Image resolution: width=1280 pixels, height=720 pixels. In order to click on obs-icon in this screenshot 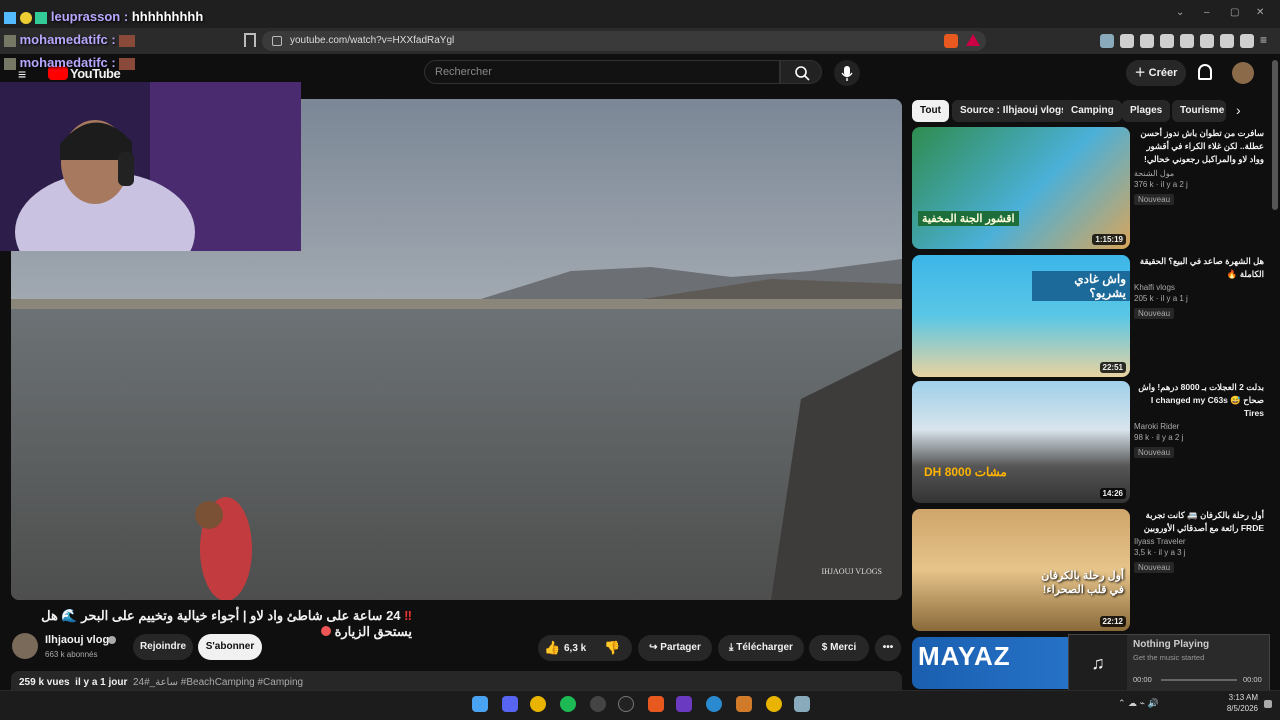, I will do `click(598, 704)`.